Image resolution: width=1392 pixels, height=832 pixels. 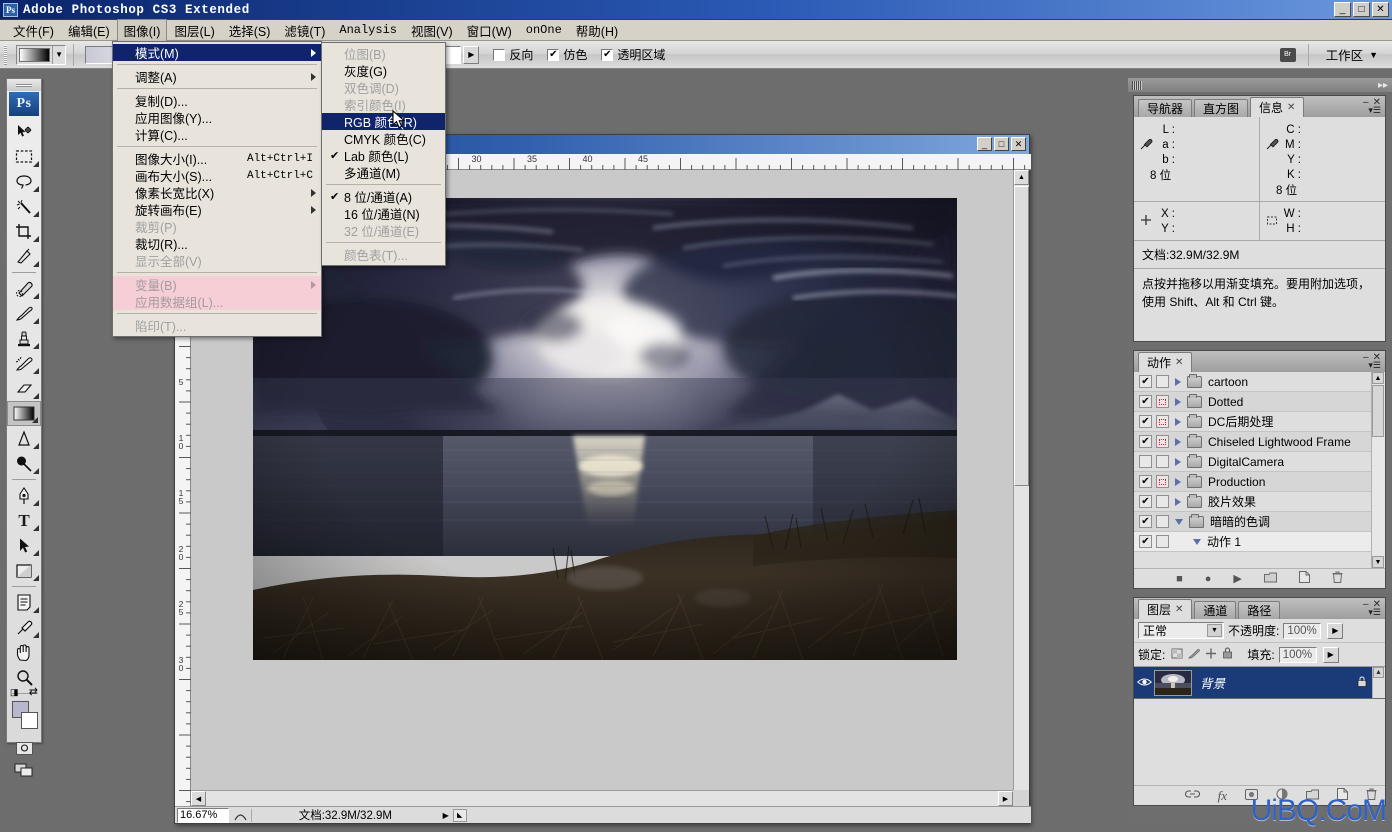 I want to click on tab-actions: 动作 ✕, so click(x=1165, y=362).